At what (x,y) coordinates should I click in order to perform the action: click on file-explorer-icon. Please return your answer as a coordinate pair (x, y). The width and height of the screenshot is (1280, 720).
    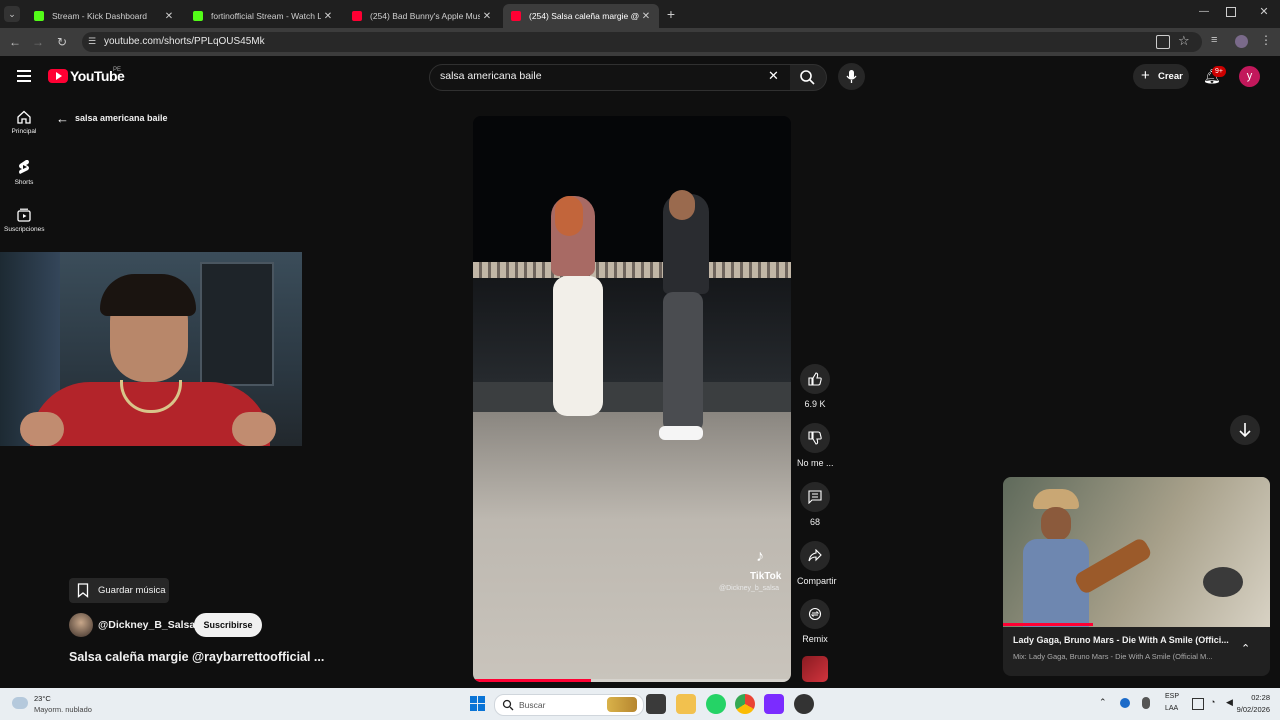
    Looking at the image, I should click on (686, 704).